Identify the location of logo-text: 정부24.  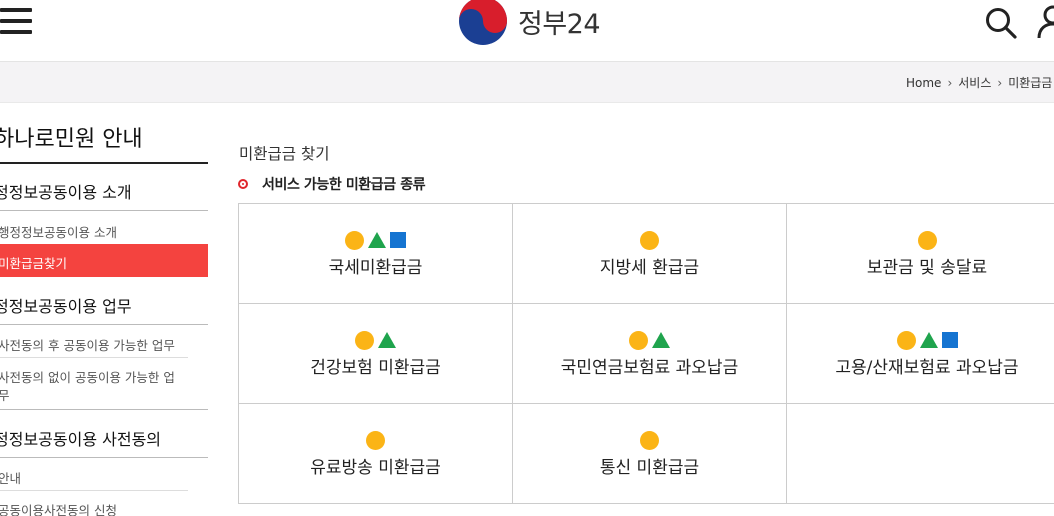
(559, 24).